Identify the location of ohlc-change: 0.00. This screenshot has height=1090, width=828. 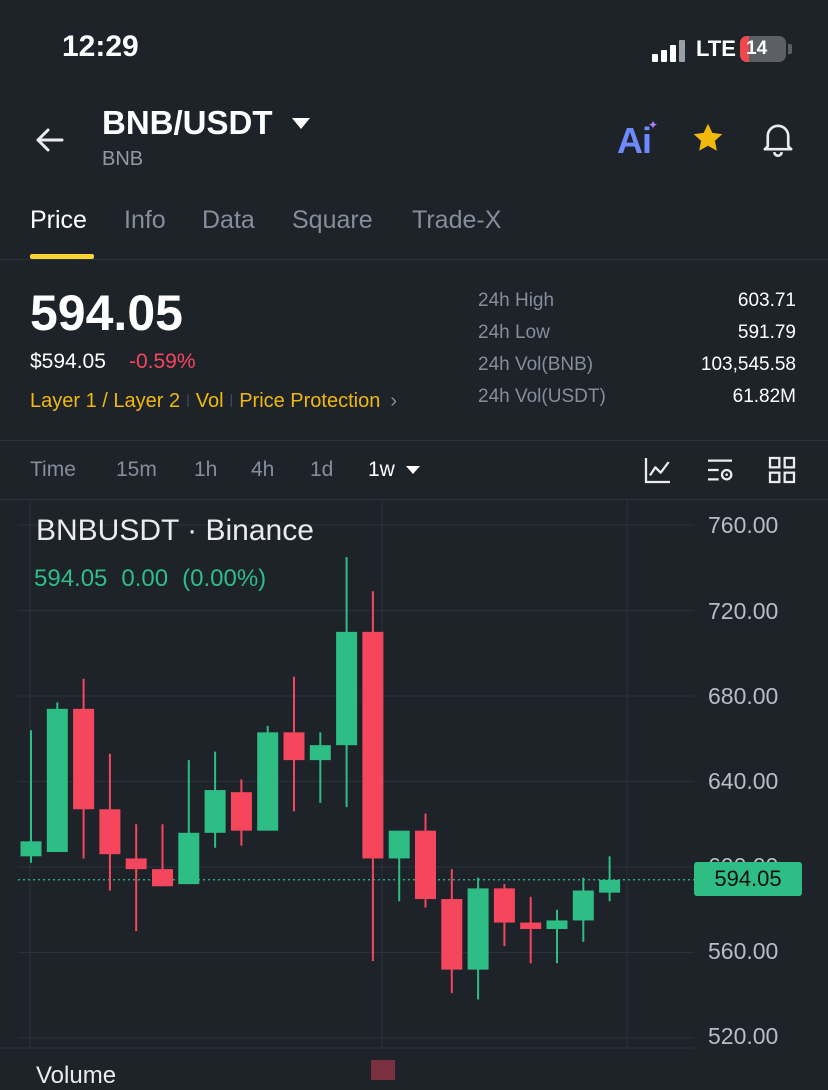
(145, 578).